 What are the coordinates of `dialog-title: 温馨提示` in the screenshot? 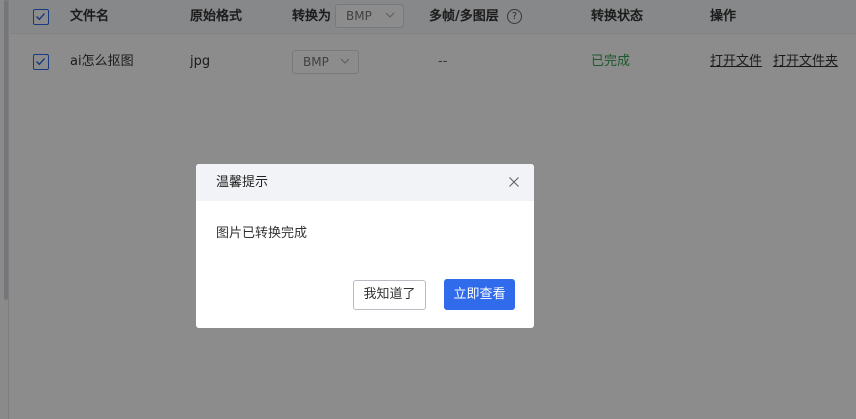 It's located at (242, 182).